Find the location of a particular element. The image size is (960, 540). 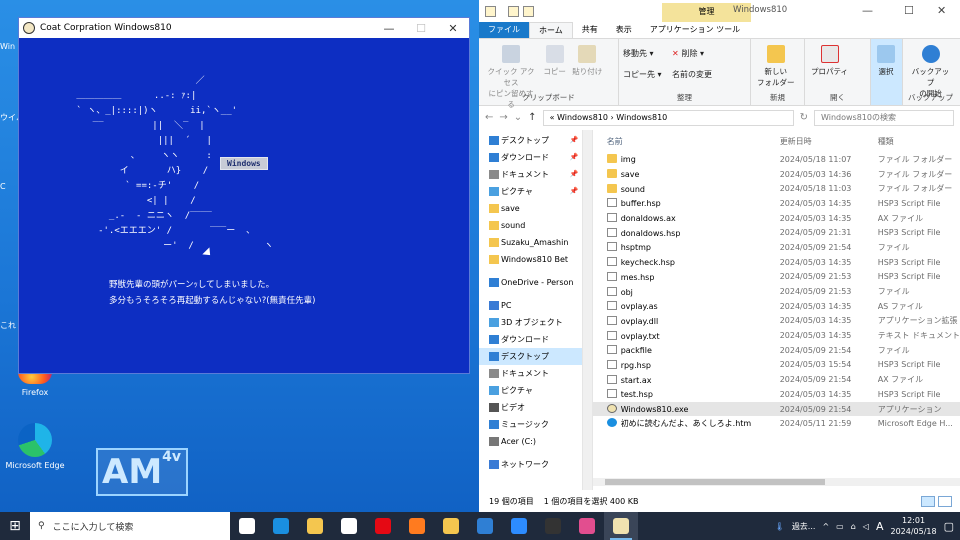

network-icon: ⌂ is located at coordinates (853, 526).